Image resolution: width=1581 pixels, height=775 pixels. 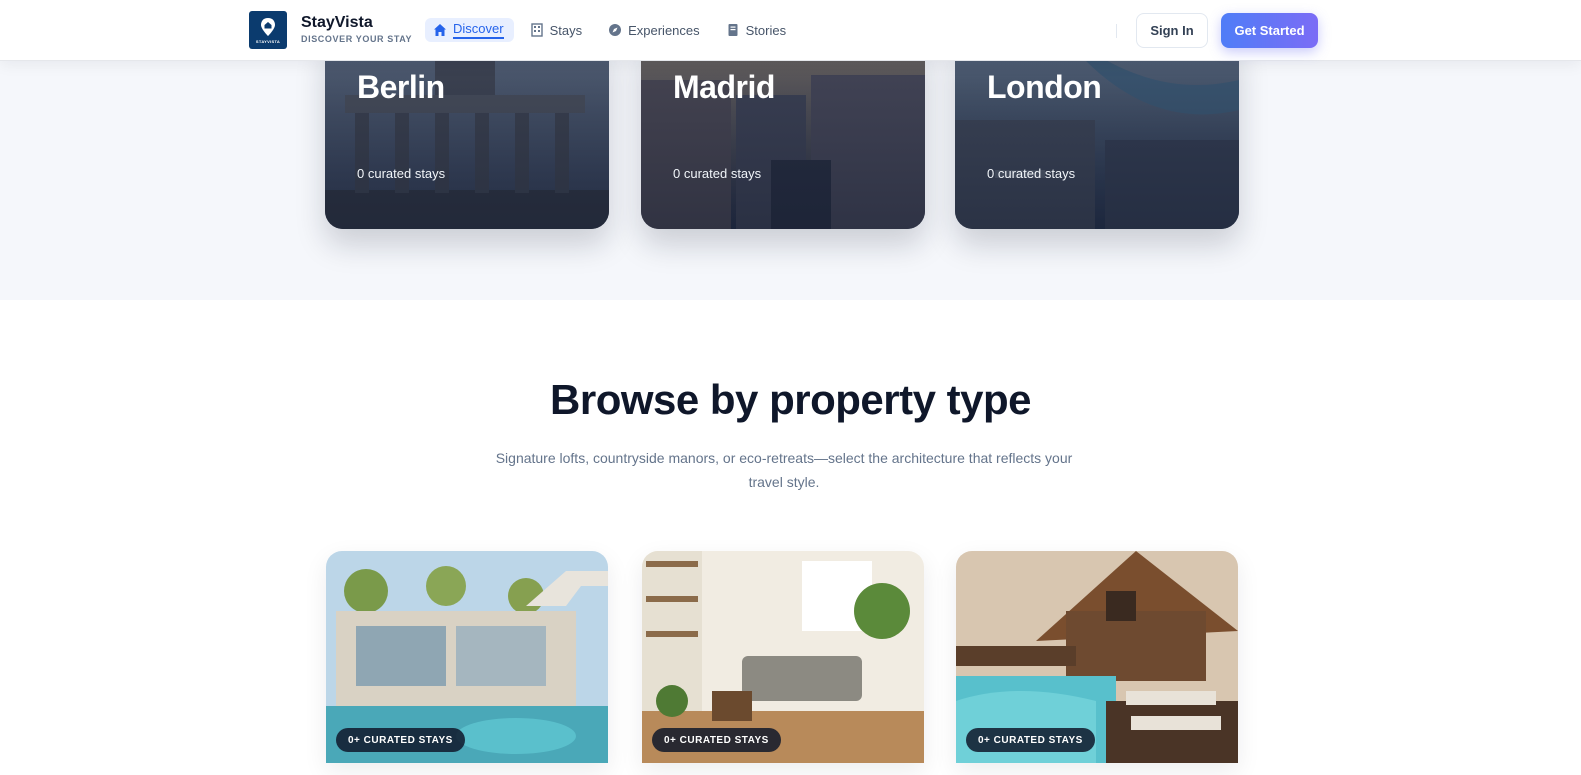 I want to click on house-pin-icon, so click(x=268, y=26).